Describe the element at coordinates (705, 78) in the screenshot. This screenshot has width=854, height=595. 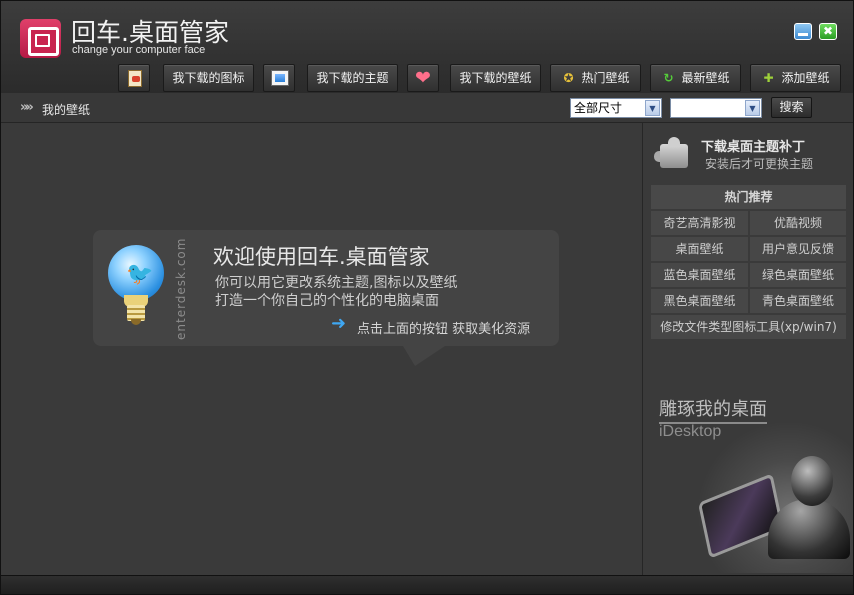
I see `new-wallpapers-label: 最新壁纸` at that location.